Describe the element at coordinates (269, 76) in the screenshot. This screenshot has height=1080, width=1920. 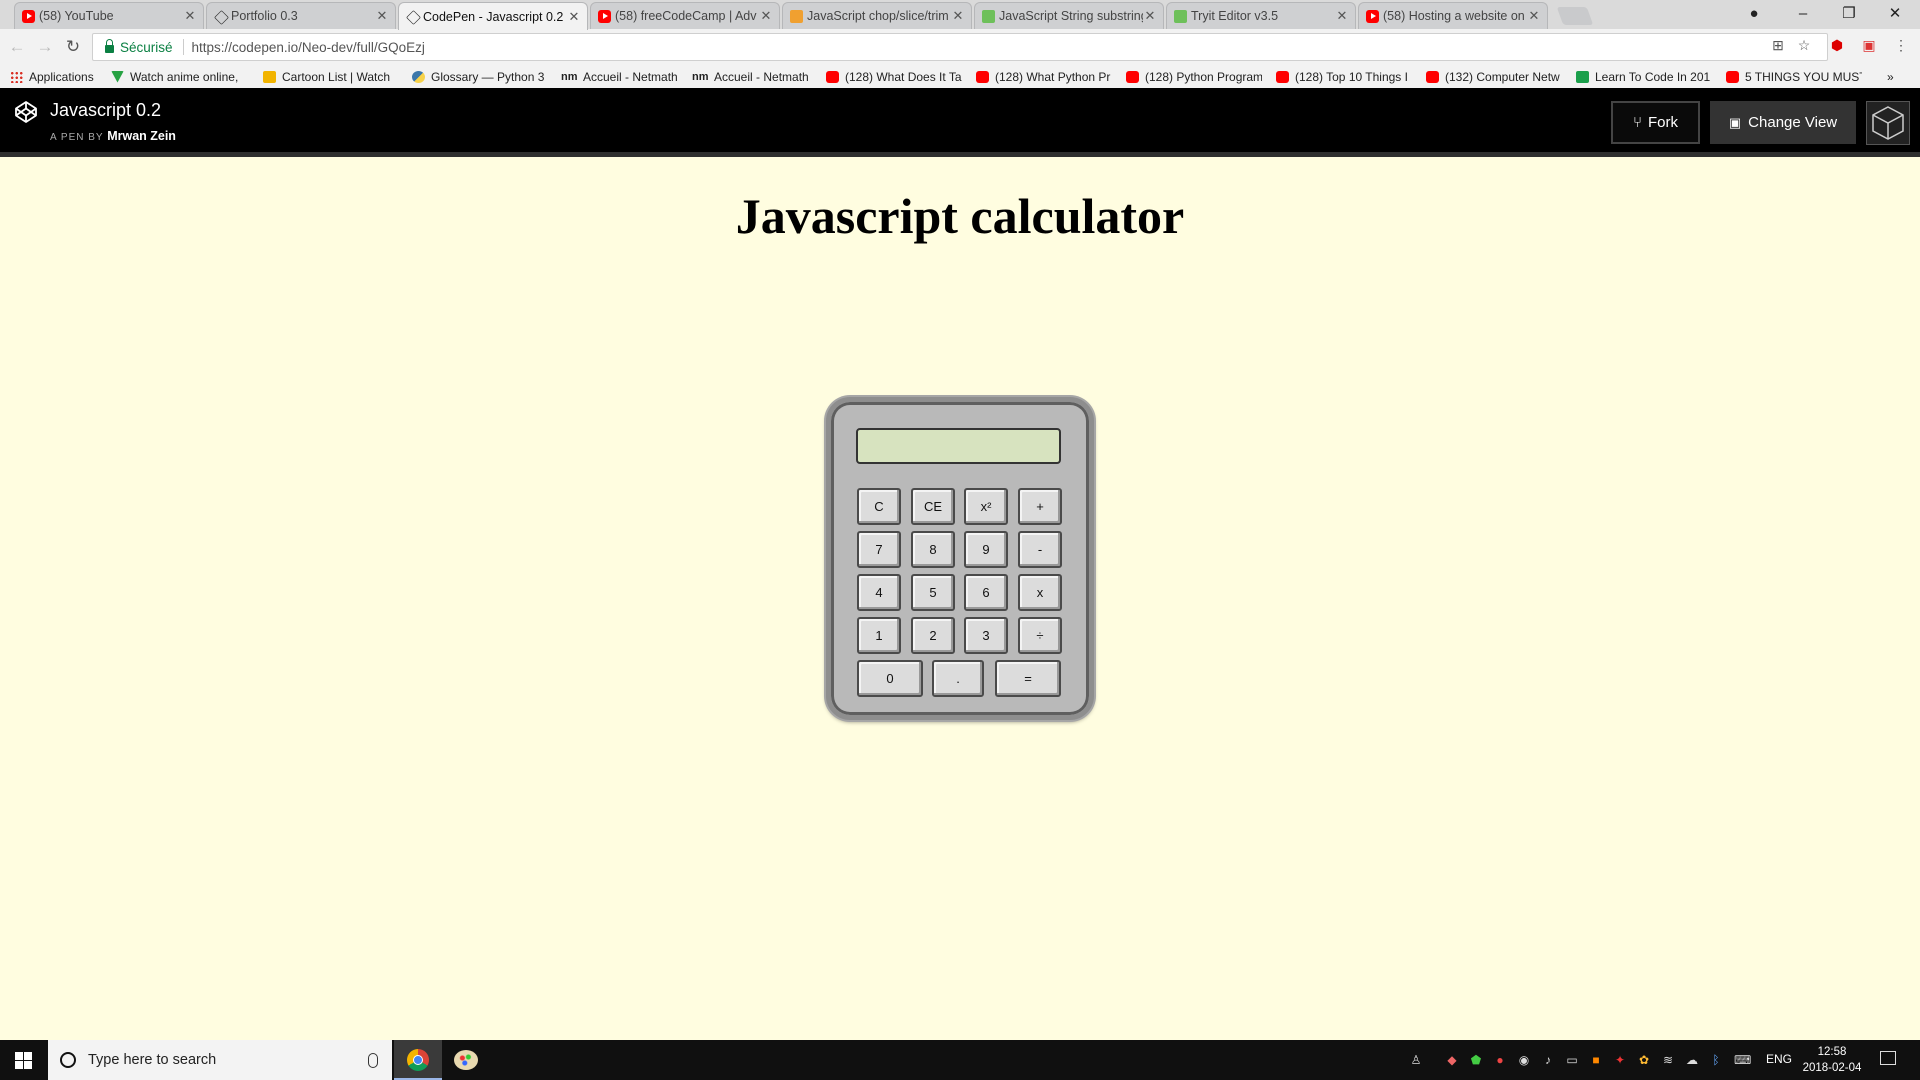
I see `cartoon-icon` at that location.